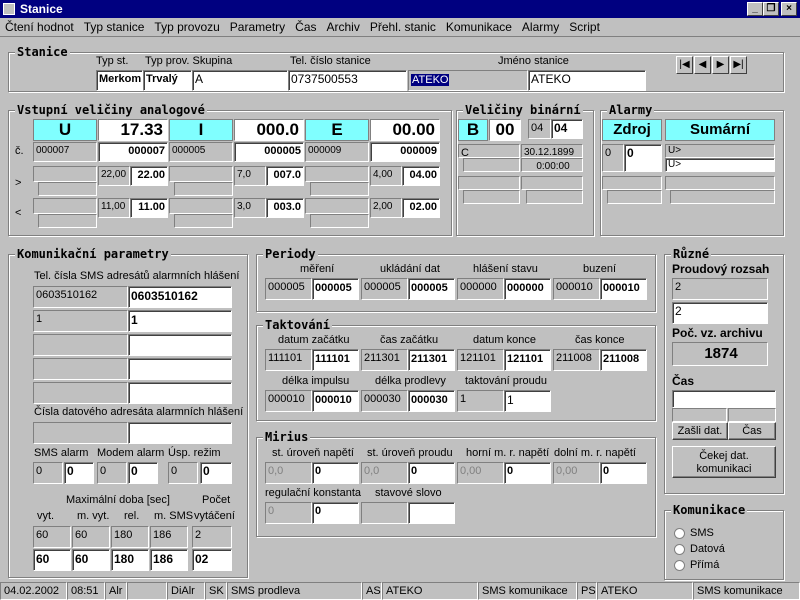 This screenshot has height=600, width=800. What do you see at coordinates (505, 269) in the screenshot?
I see `hlaseni-label: hlášení stavu` at bounding box center [505, 269].